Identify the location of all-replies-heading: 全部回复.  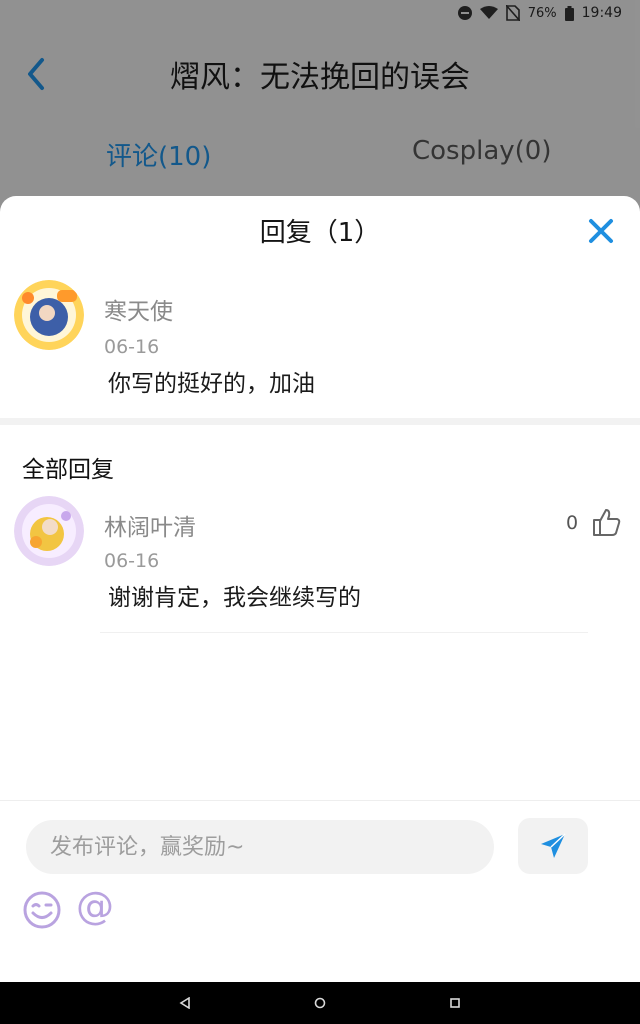
(68, 470).